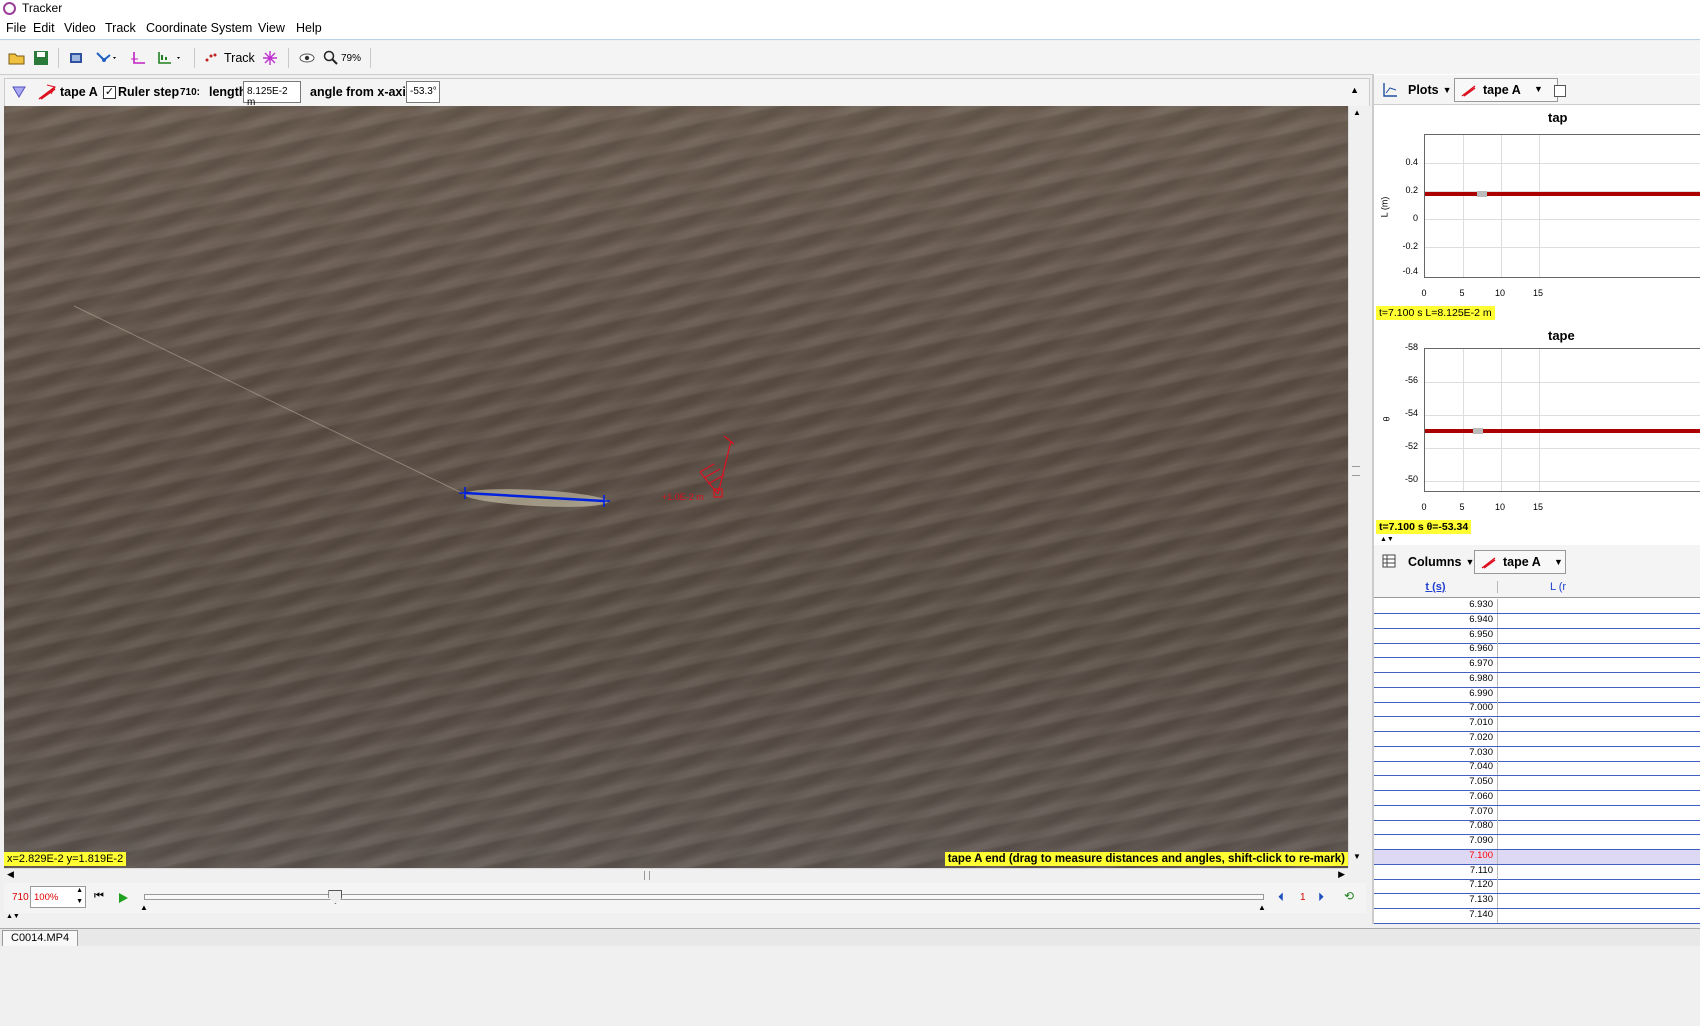  I want to click on table-row: 7.100, so click(1537, 857).